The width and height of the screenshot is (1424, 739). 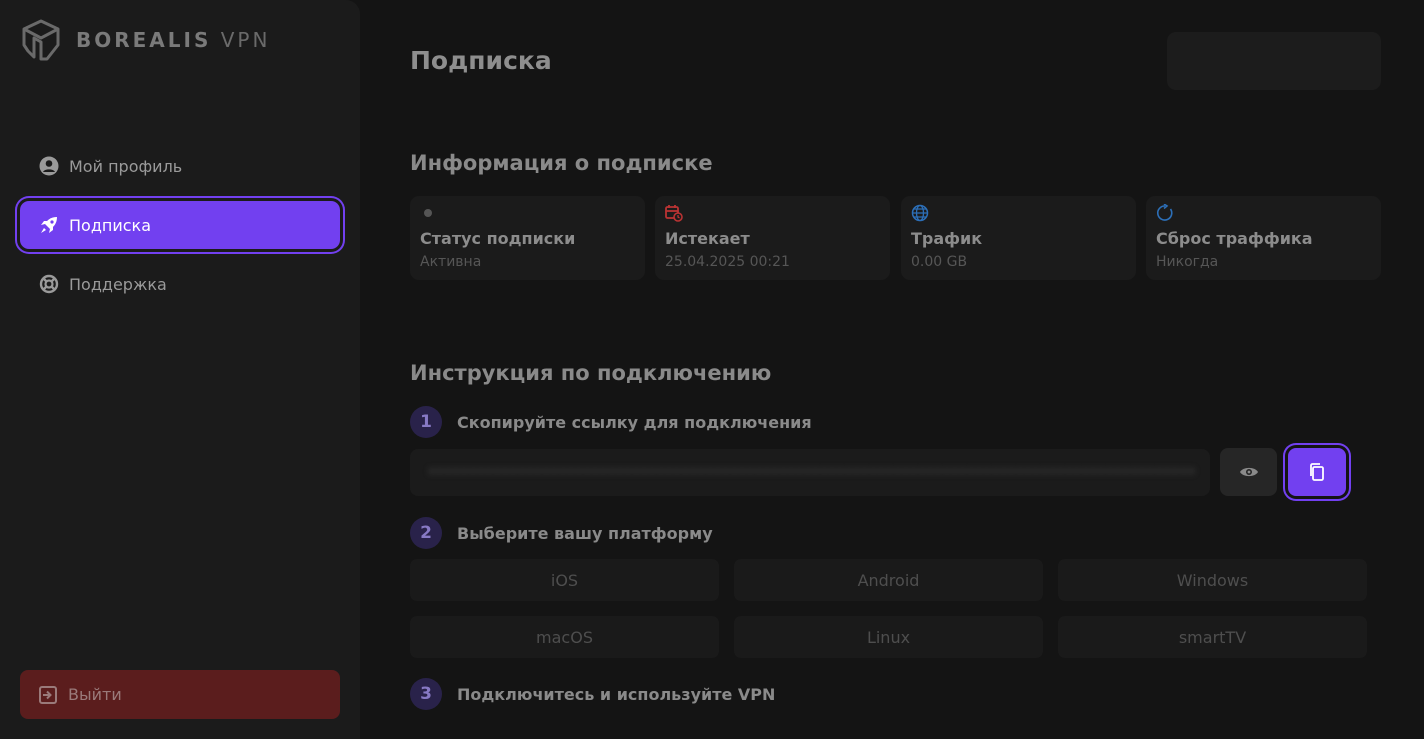 I want to click on card-value: Никогда, so click(x=1187, y=262).